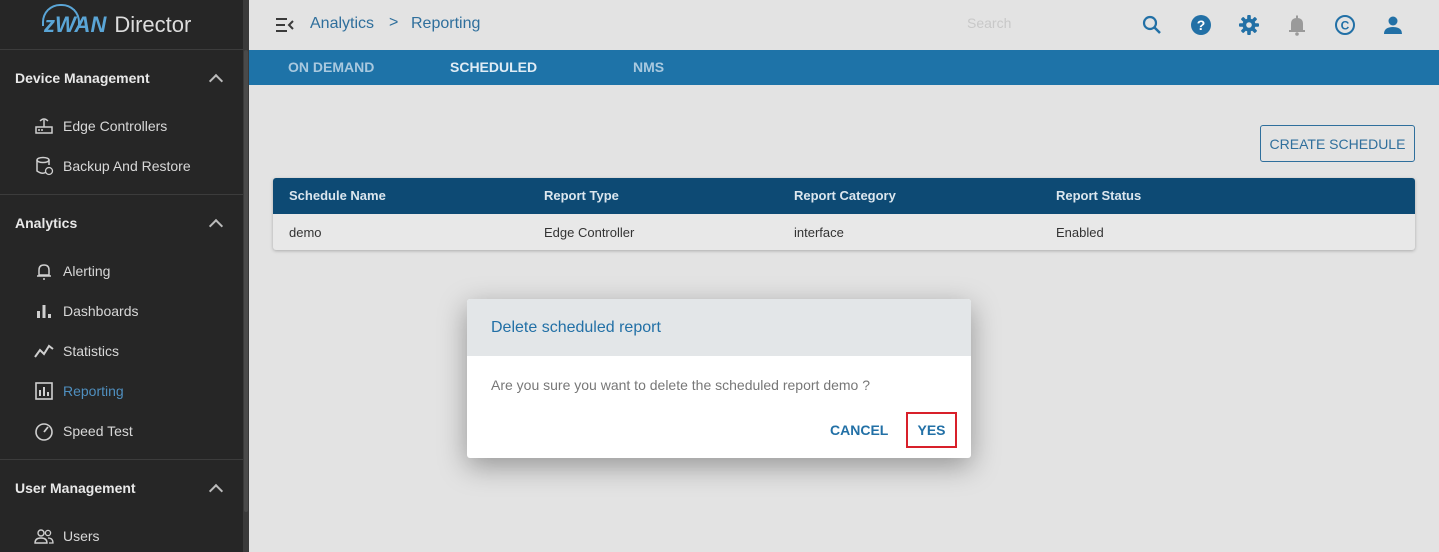 This screenshot has height=552, width=1439. What do you see at coordinates (305, 232) in the screenshot?
I see `cell-schedule-name: demo` at bounding box center [305, 232].